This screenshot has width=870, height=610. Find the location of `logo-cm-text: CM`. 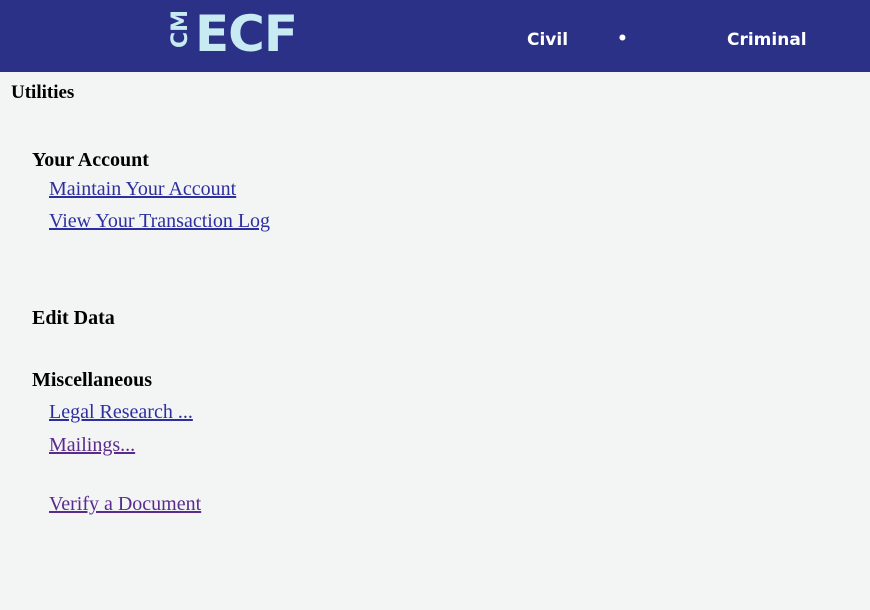

logo-cm-text: CM is located at coordinates (180, 28).